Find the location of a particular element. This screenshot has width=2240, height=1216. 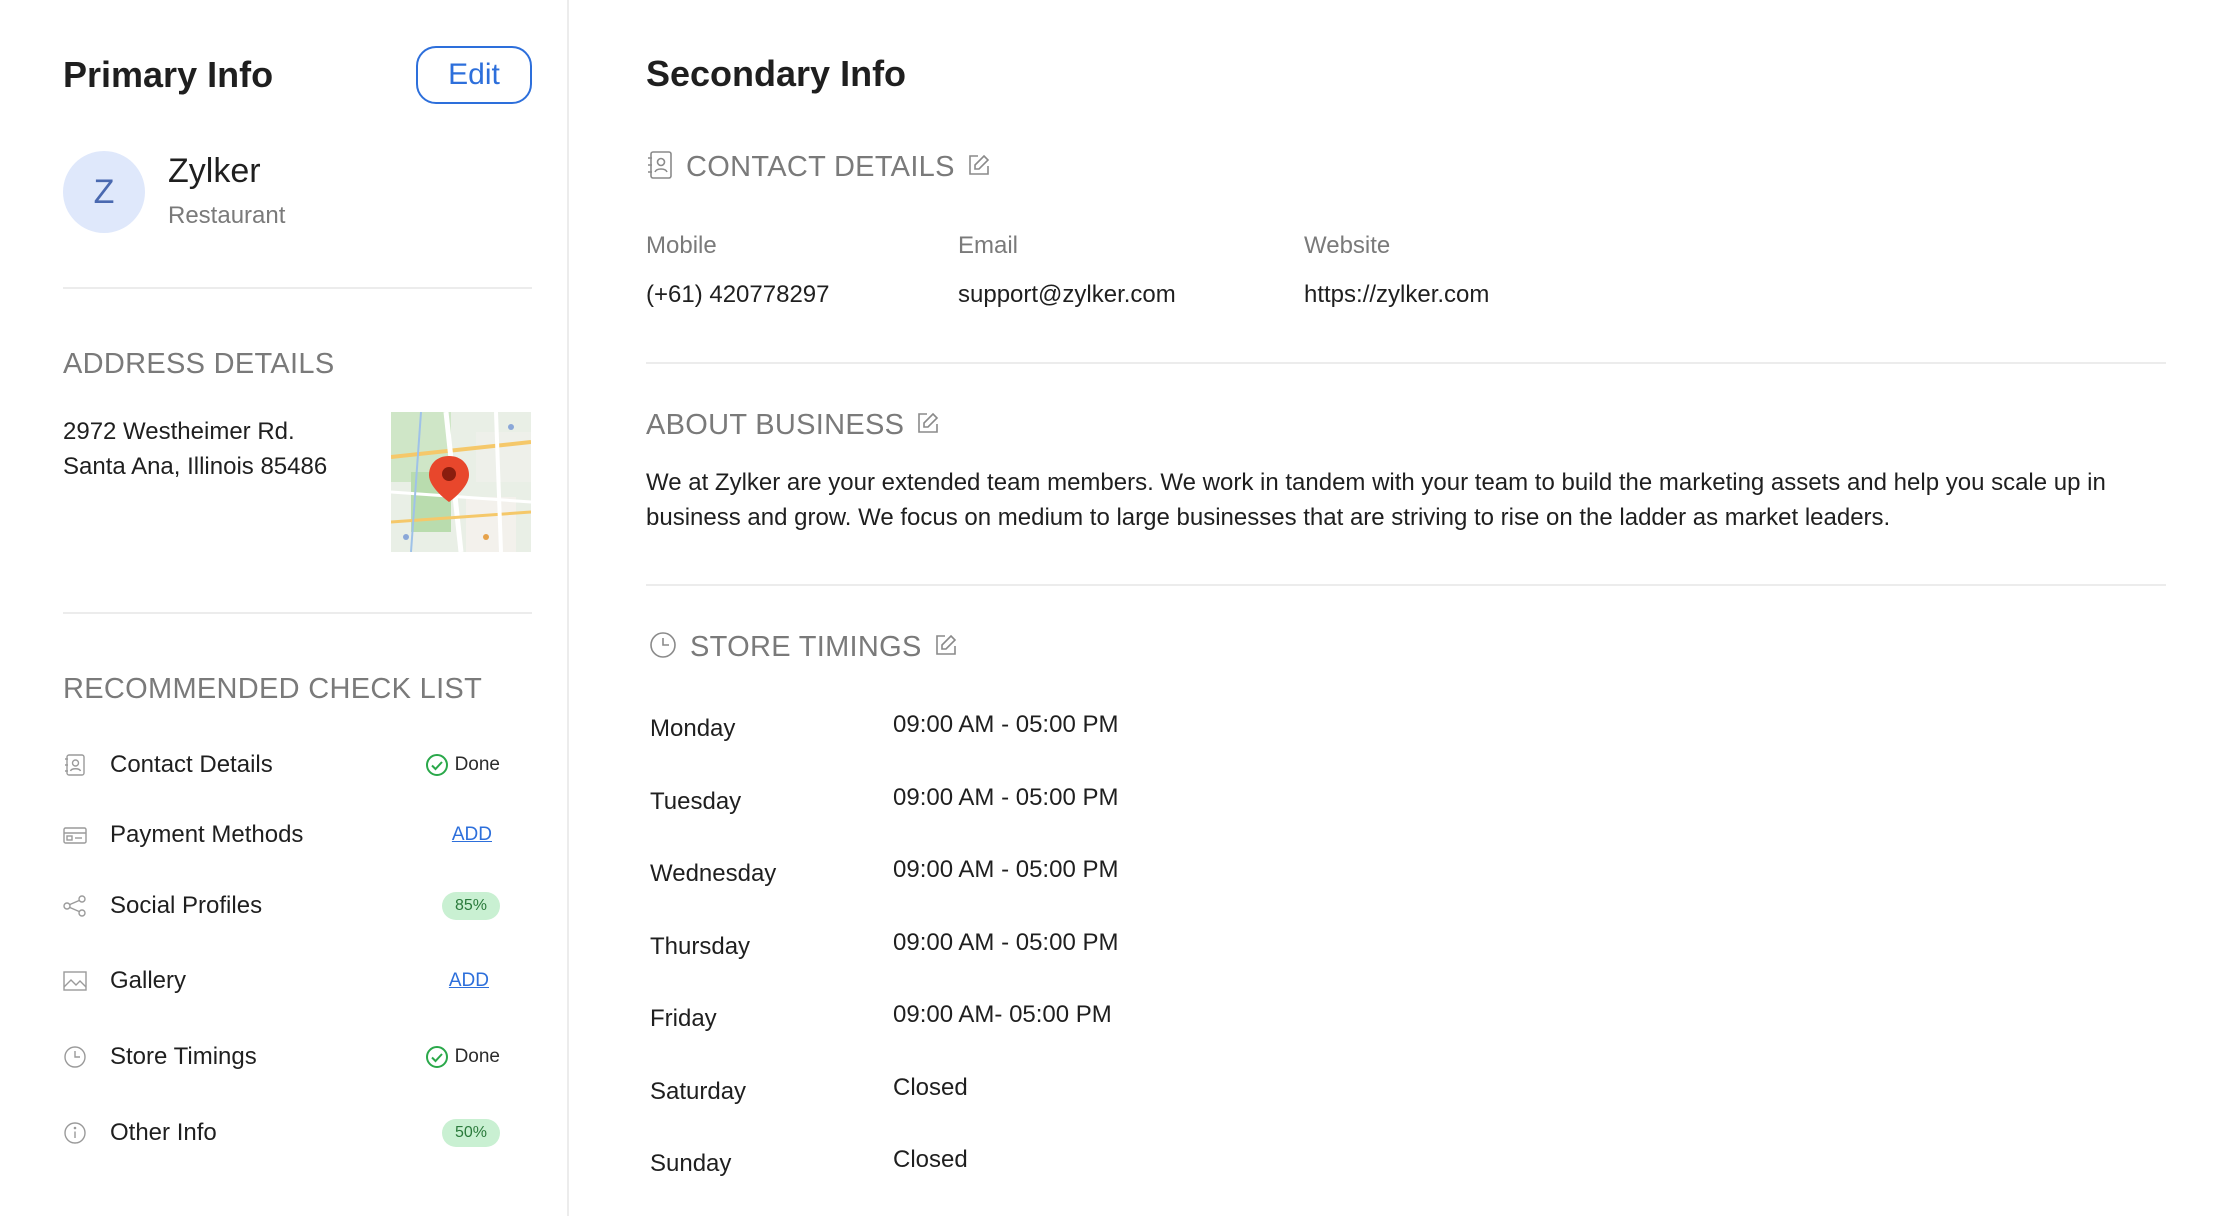

checklist-item-label: Social Profiles is located at coordinates (186, 905).